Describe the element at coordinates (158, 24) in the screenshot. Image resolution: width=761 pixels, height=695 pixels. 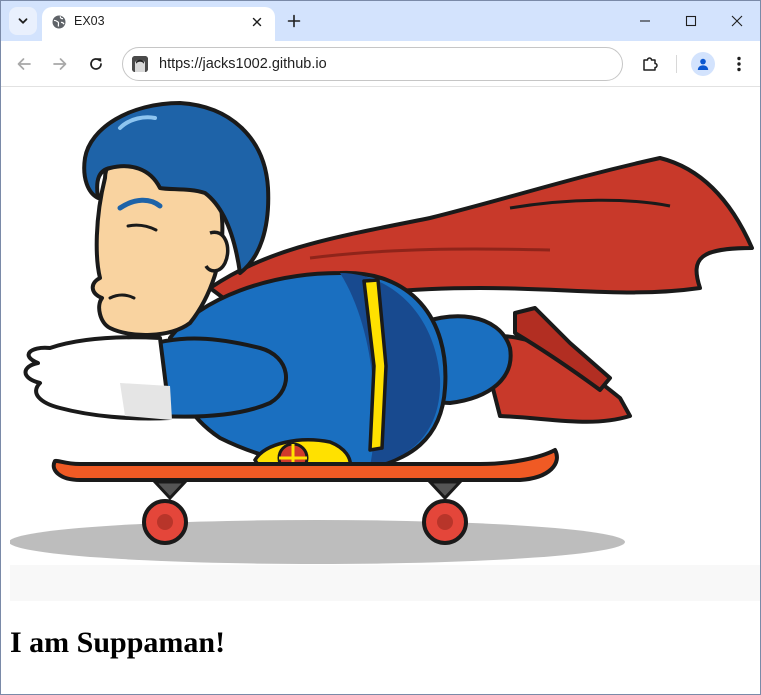
I see `browser-tab: EX03` at that location.